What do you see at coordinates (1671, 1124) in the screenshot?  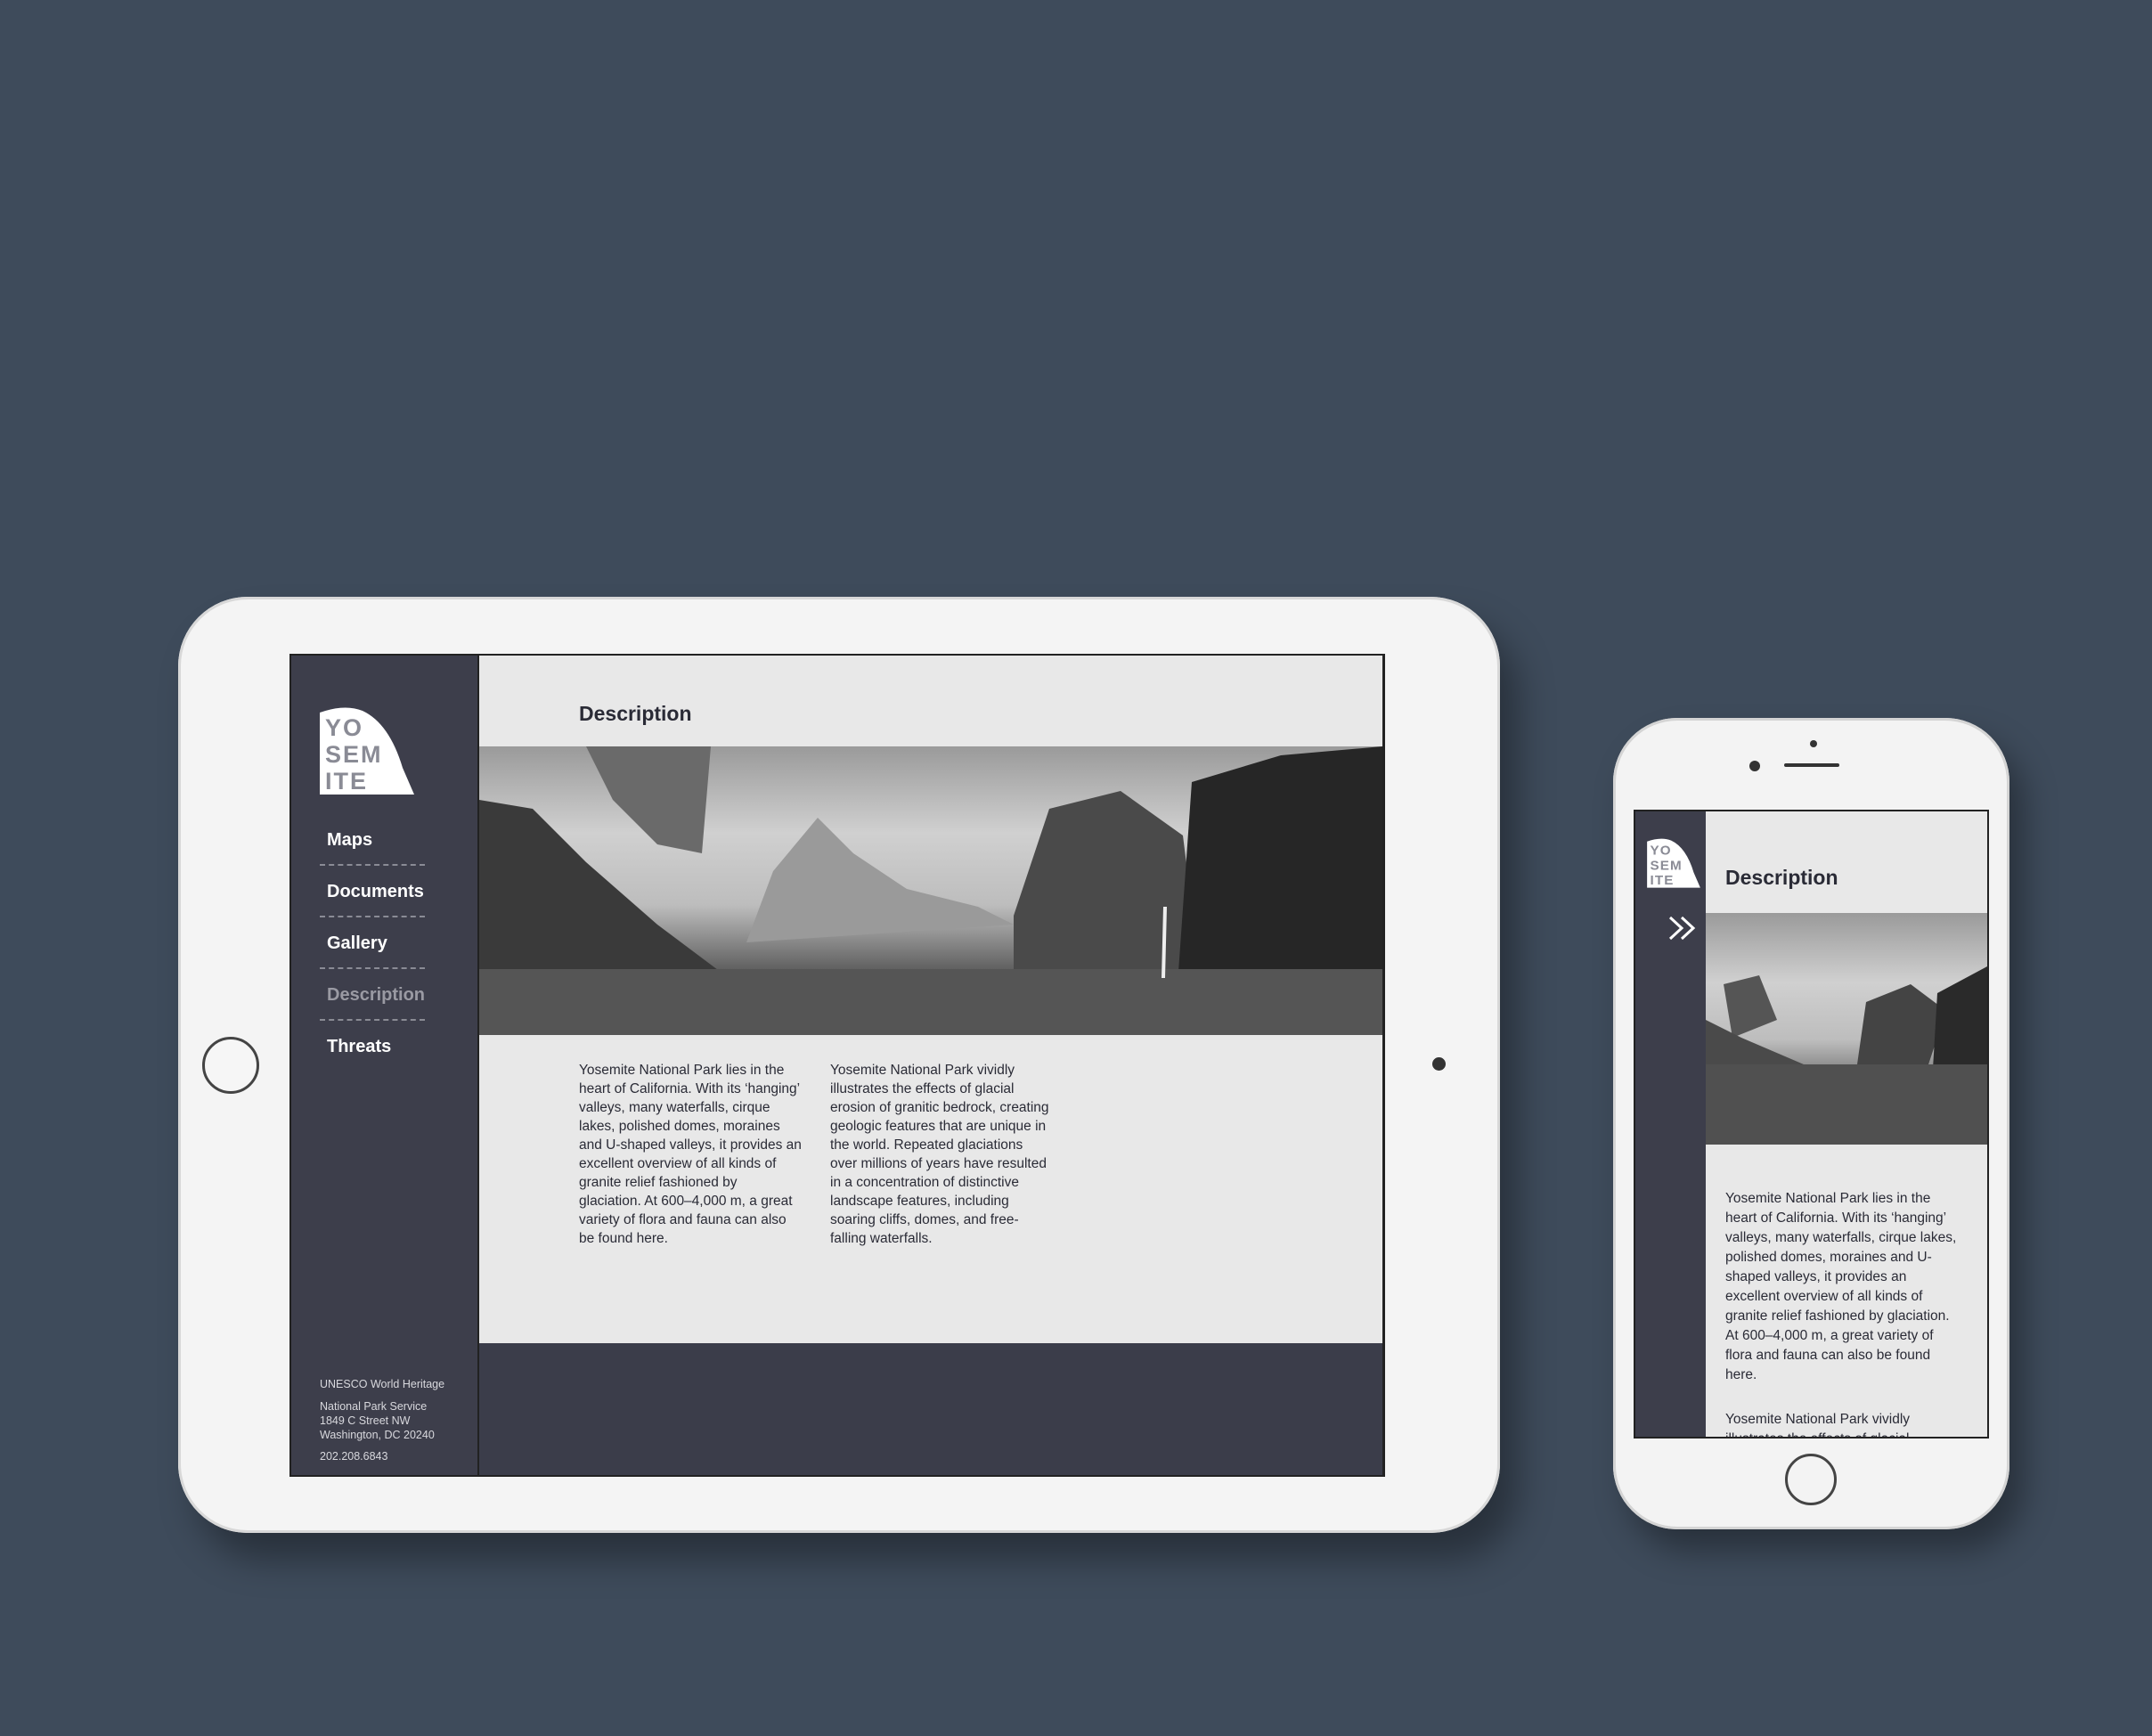 I see `sidebar: YO SEM ITE` at bounding box center [1671, 1124].